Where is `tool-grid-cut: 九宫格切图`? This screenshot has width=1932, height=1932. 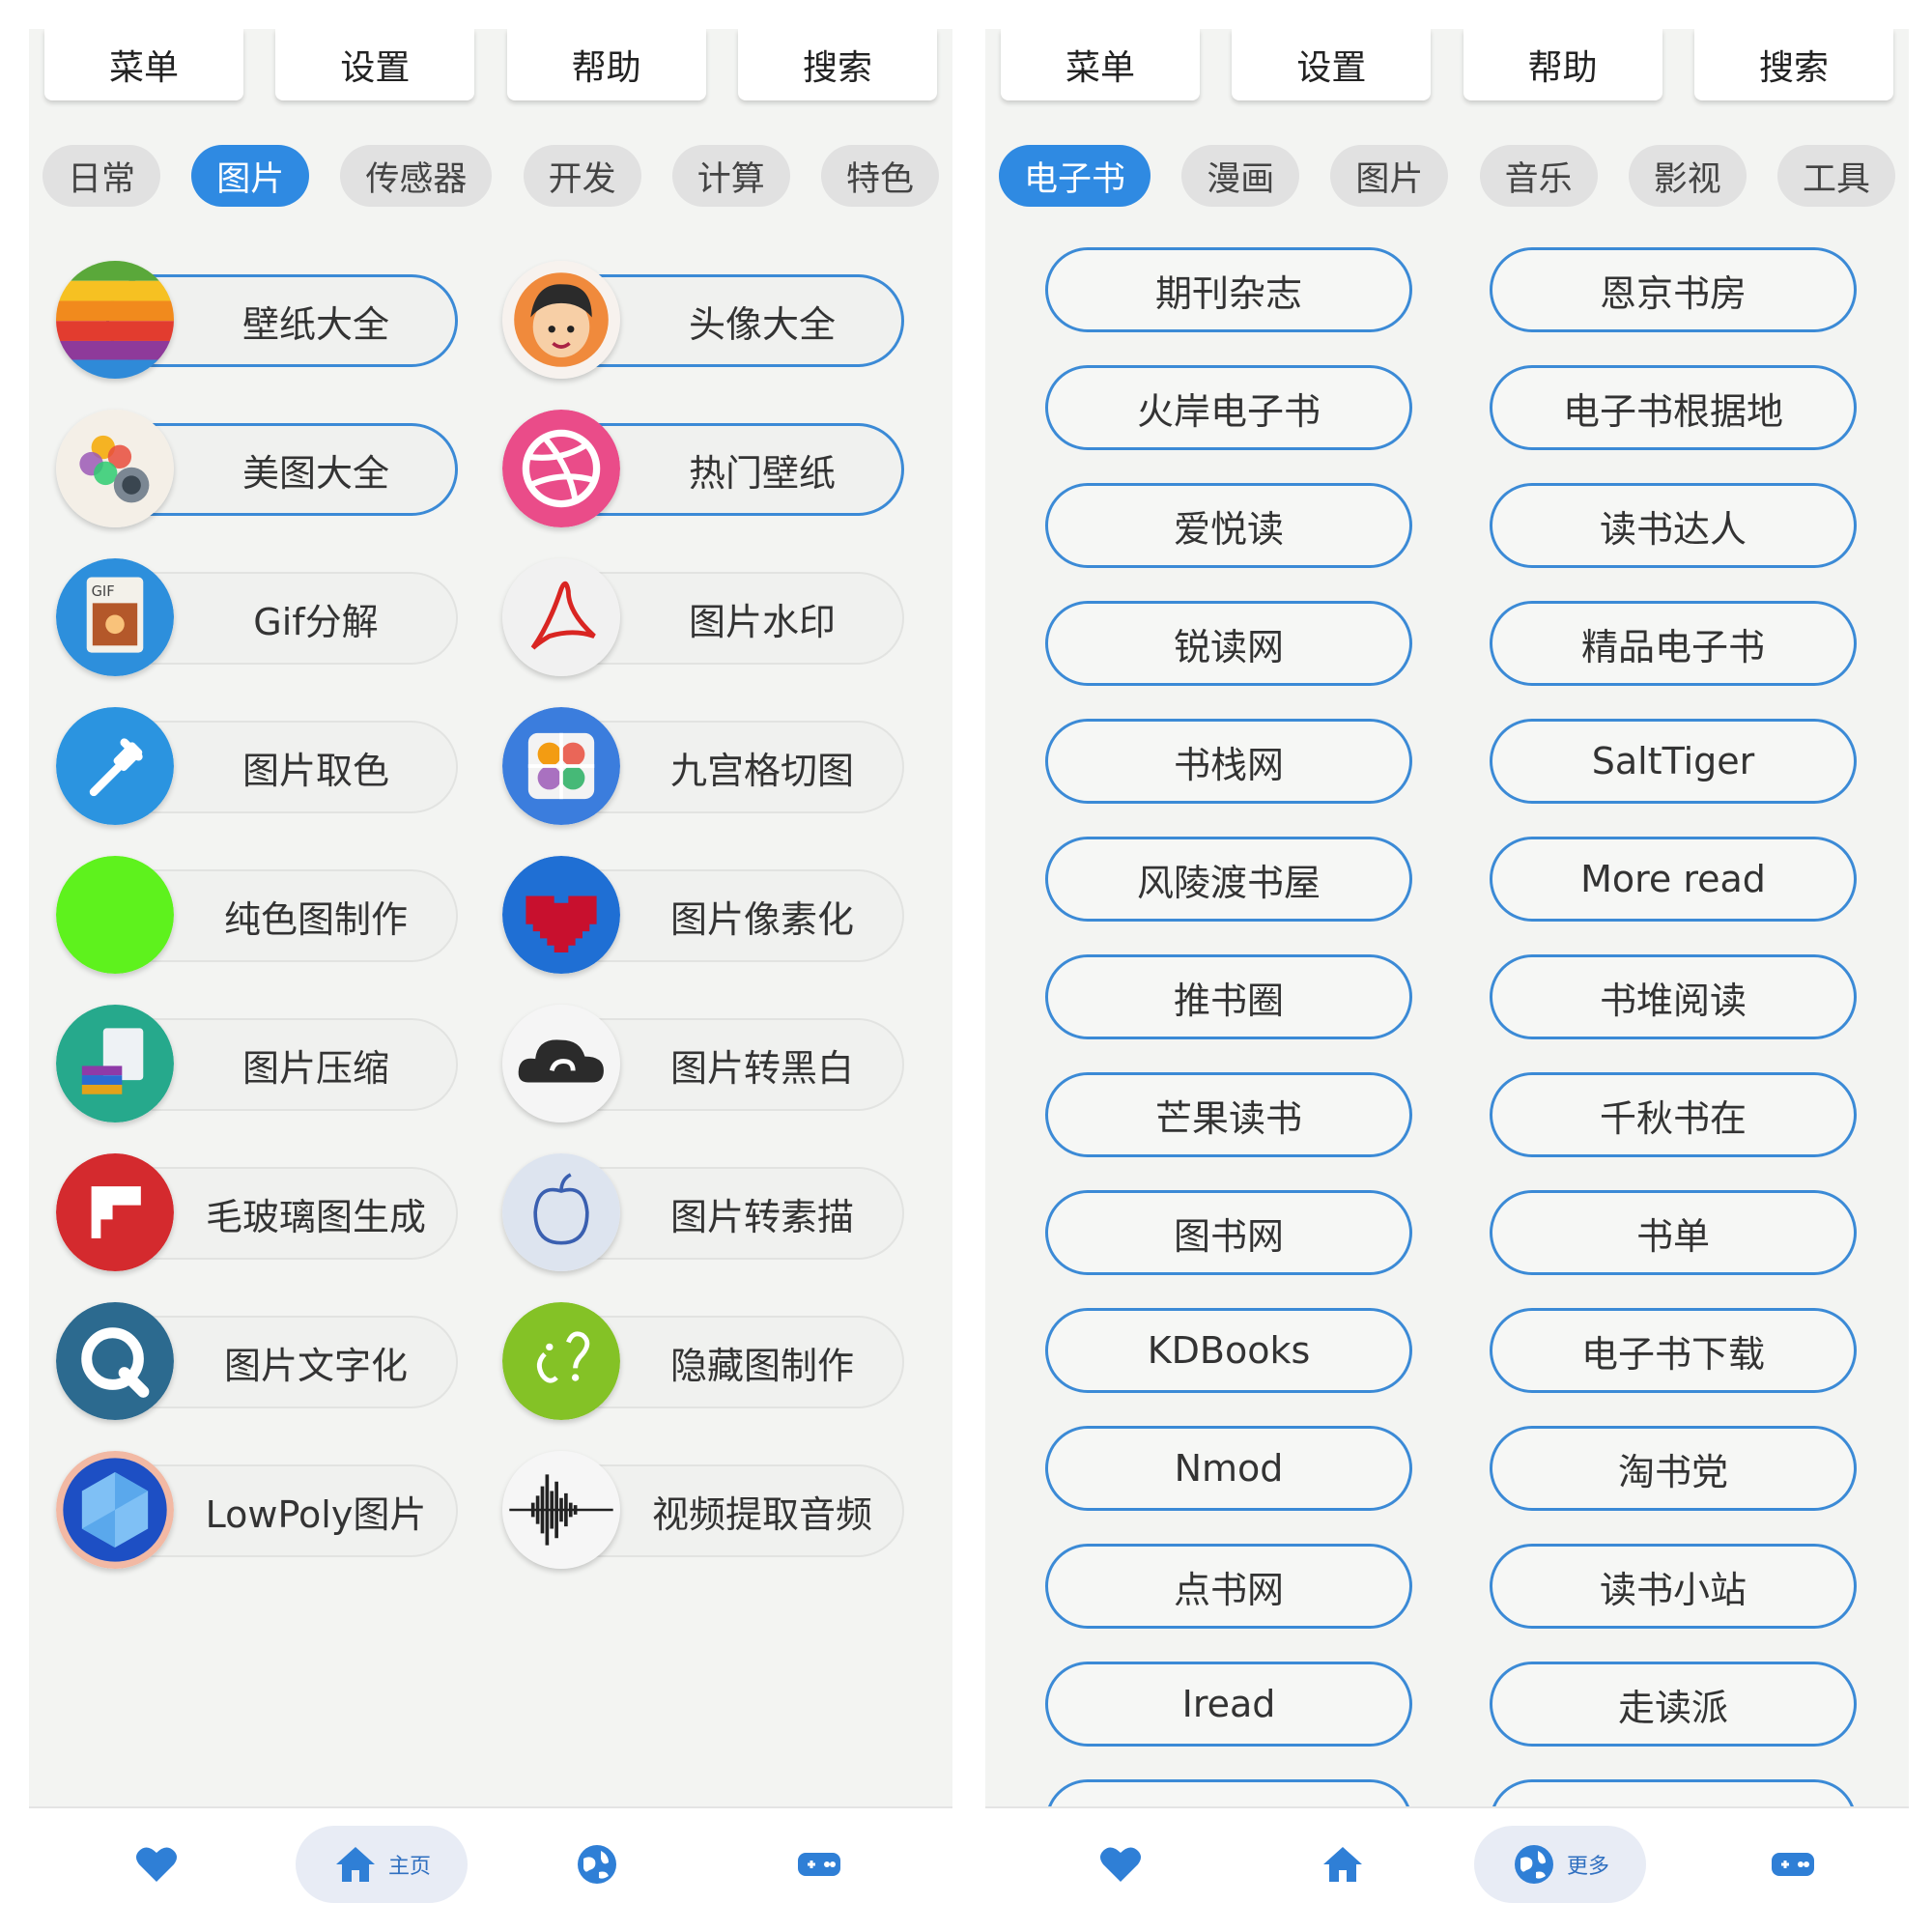 tool-grid-cut: 九宫格切图 is located at coordinates (703, 766).